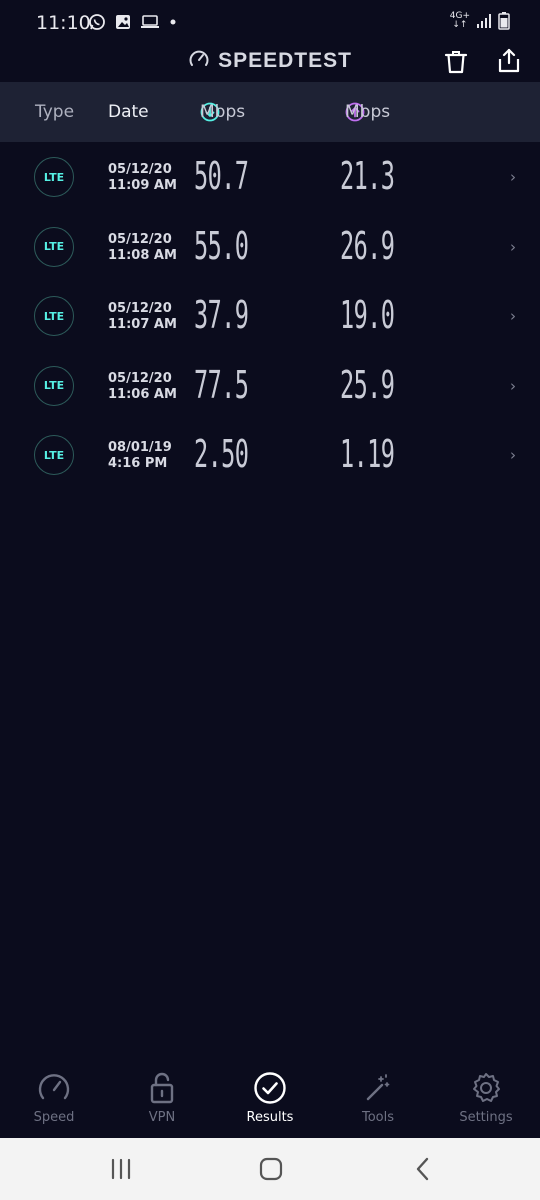  I want to click on dot-icon, so click(173, 22).